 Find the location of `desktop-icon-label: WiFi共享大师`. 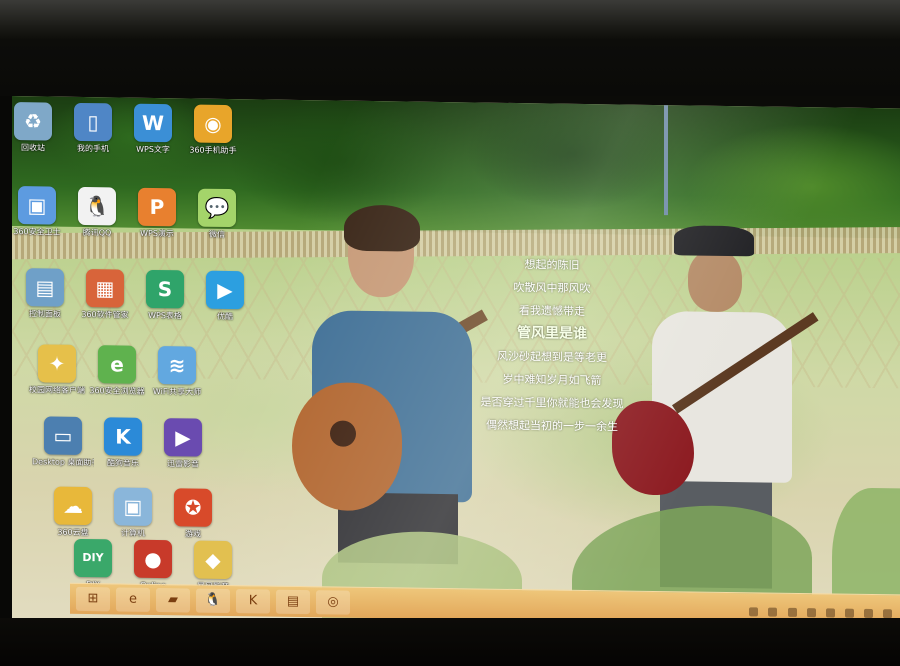

desktop-icon-label: WiFi共享大师 is located at coordinates (177, 391).